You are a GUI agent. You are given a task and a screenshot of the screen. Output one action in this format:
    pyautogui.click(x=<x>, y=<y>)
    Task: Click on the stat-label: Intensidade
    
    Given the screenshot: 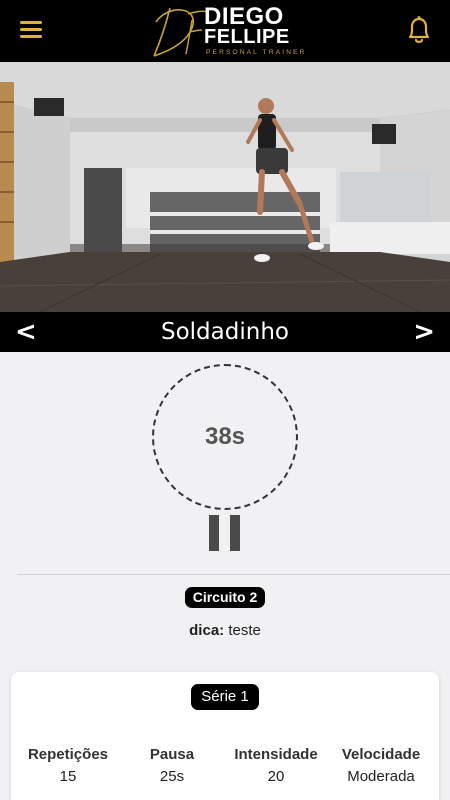 What is the action you would take?
    pyautogui.click(x=276, y=754)
    